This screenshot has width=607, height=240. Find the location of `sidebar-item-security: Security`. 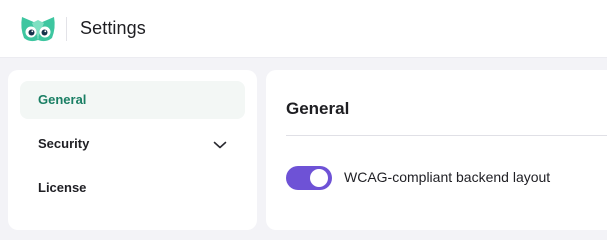

sidebar-item-security: Security is located at coordinates (132, 144).